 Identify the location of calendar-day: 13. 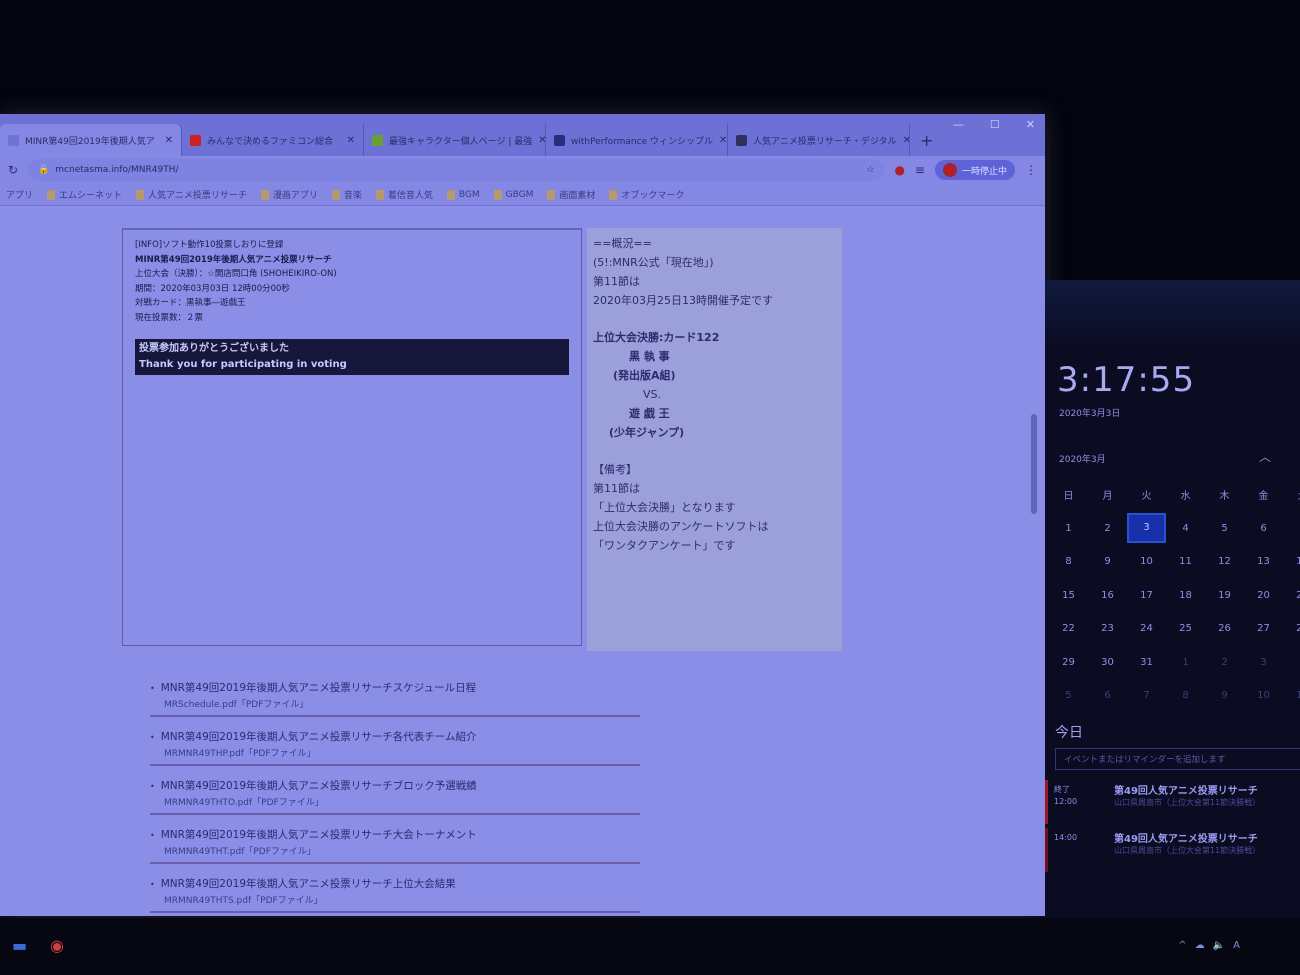
(1263, 561).